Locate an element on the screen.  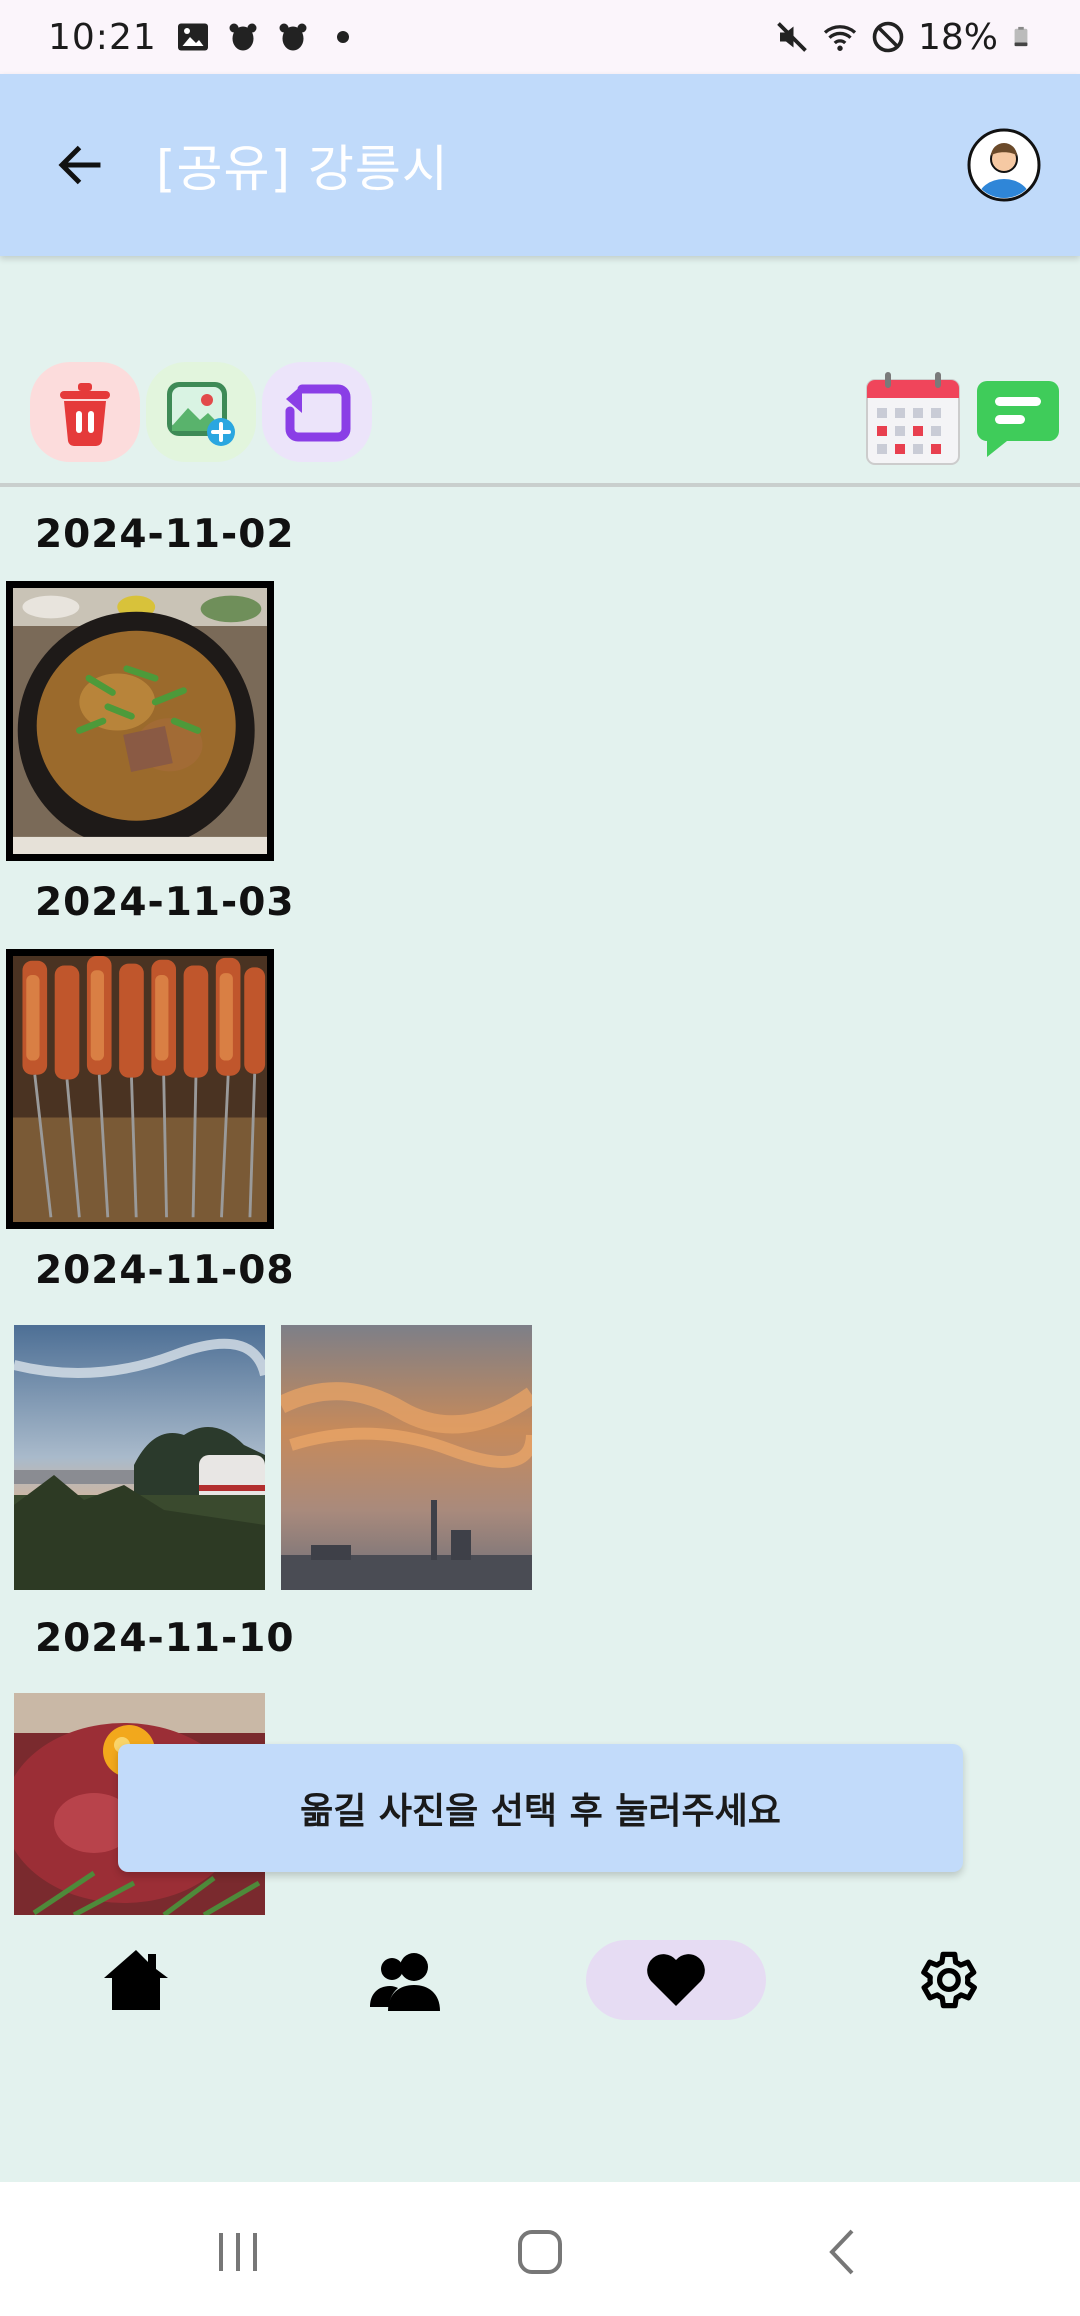
avatar-icon is located at coordinates (1004, 165).